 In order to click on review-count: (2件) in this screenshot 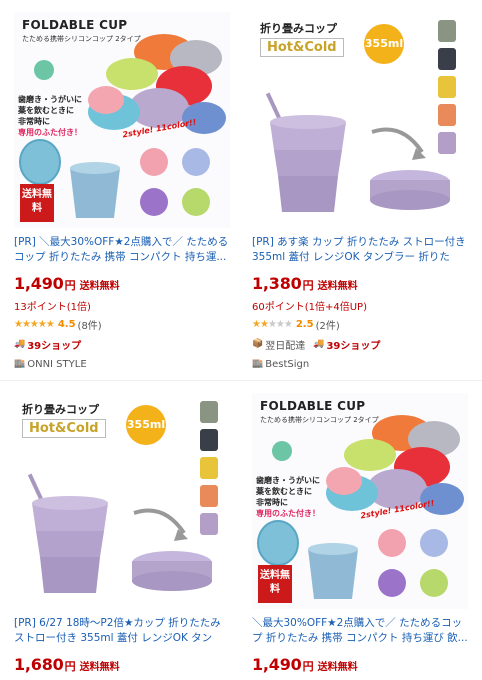, I will do `click(327, 326)`.